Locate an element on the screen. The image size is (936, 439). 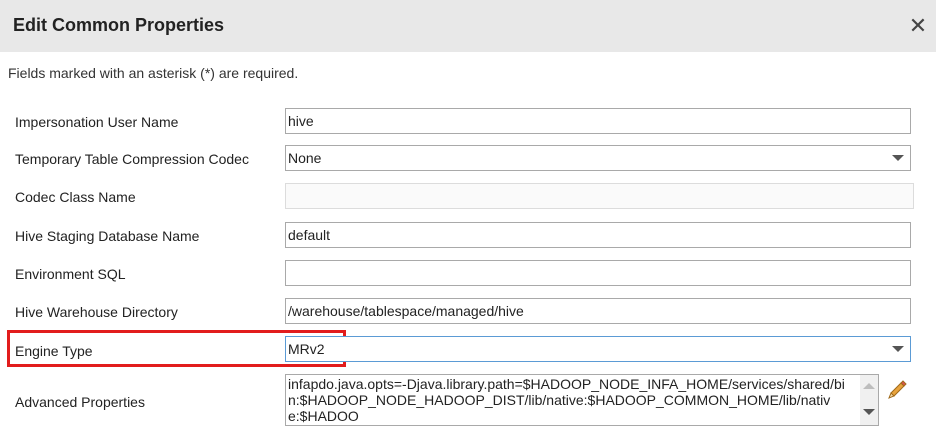
close-icon: ✕ is located at coordinates (918, 26).